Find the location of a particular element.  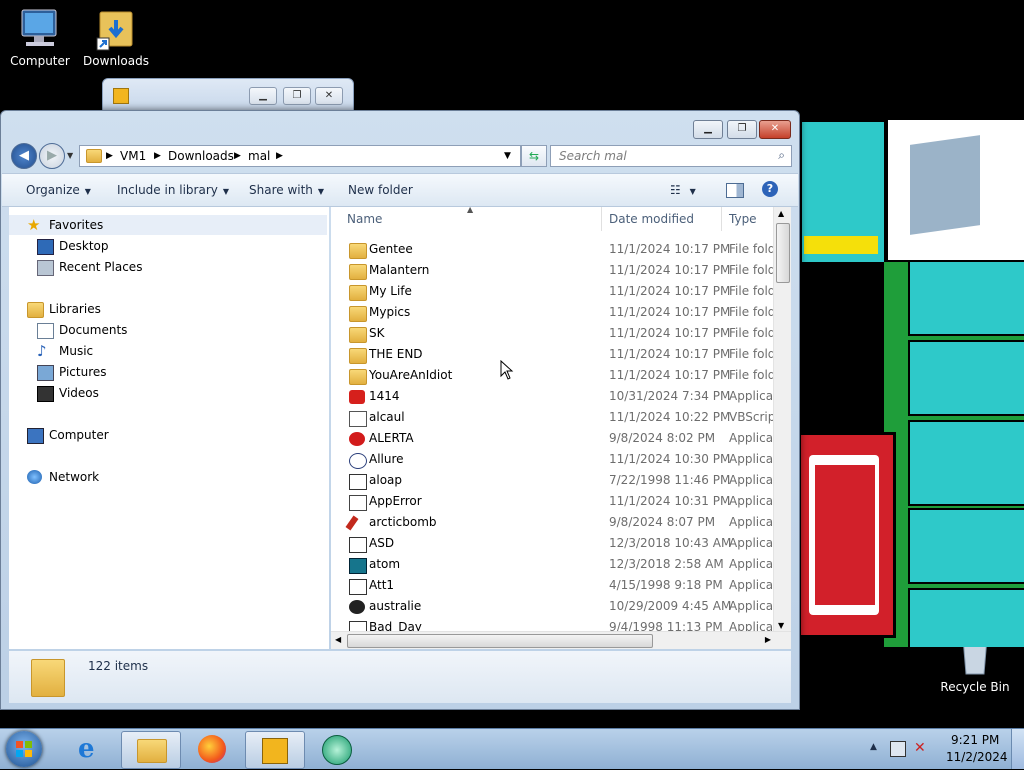

nav-music: ♪ Music is located at coordinates (65, 351).